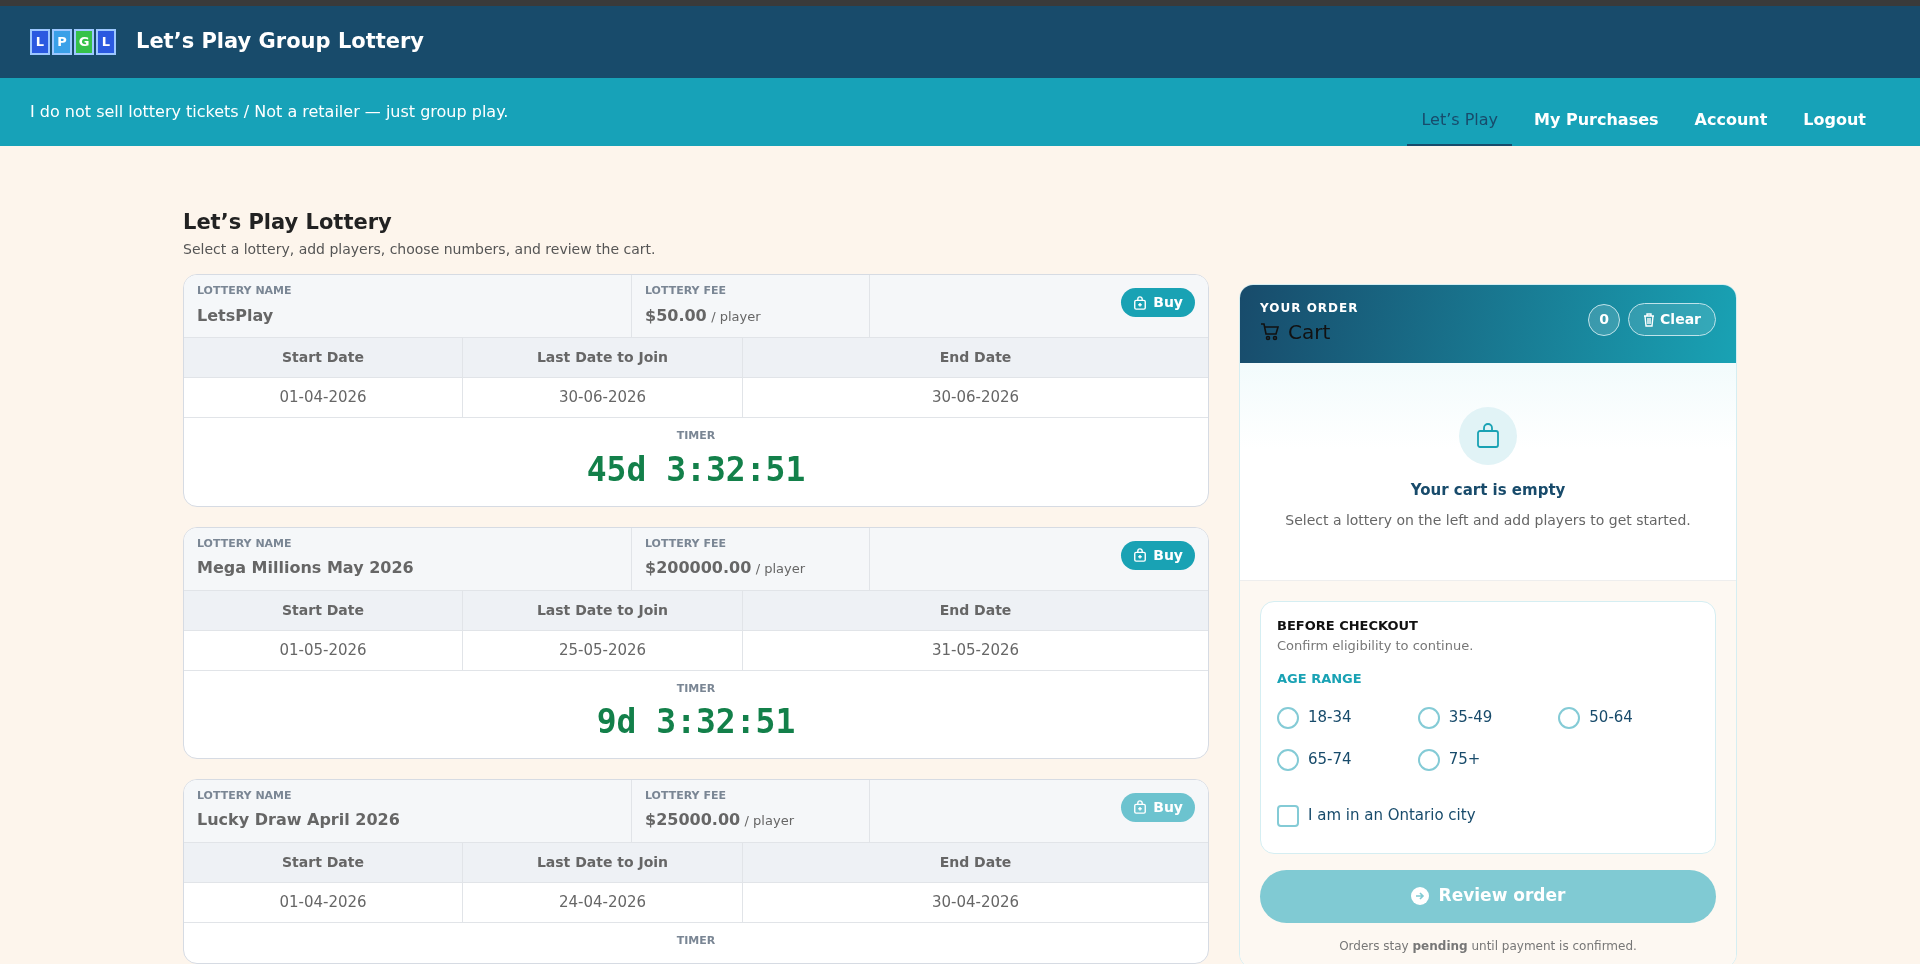 The height and width of the screenshot is (964, 1920). What do you see at coordinates (62, 42) in the screenshot?
I see `logo-tile: P` at bounding box center [62, 42].